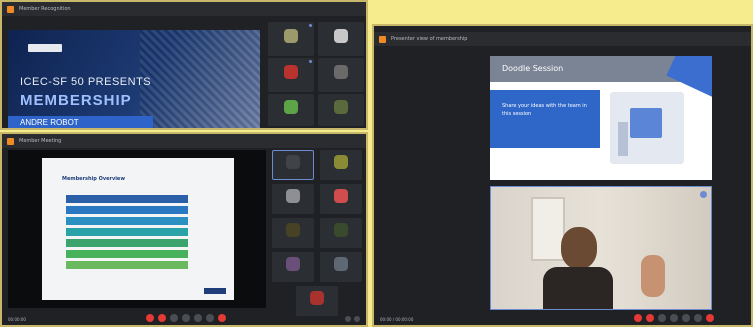 The height and width of the screenshot is (327, 753). I want to click on slide-blue-panel, so click(545, 119).